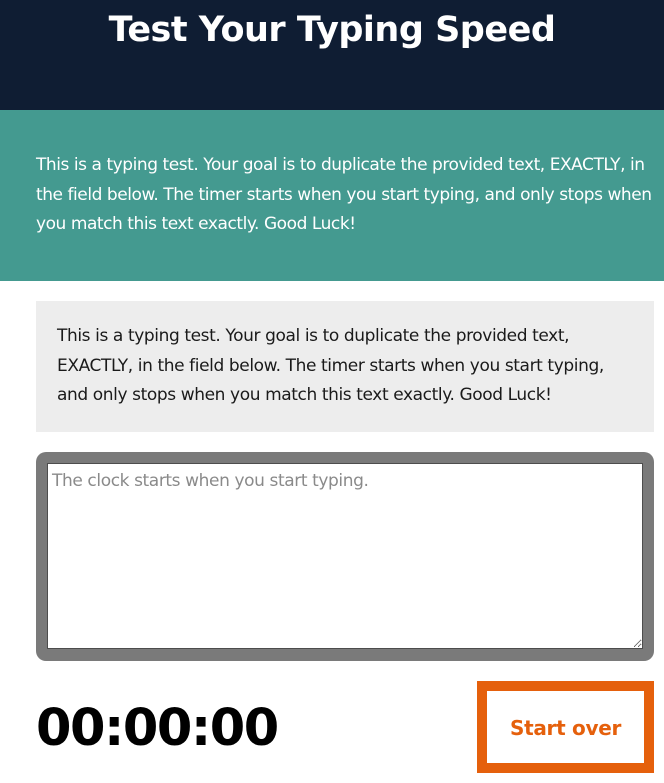 This screenshot has height=783, width=664. What do you see at coordinates (332, 55) in the screenshot?
I see `page-header: Test Your Typing Speed` at bounding box center [332, 55].